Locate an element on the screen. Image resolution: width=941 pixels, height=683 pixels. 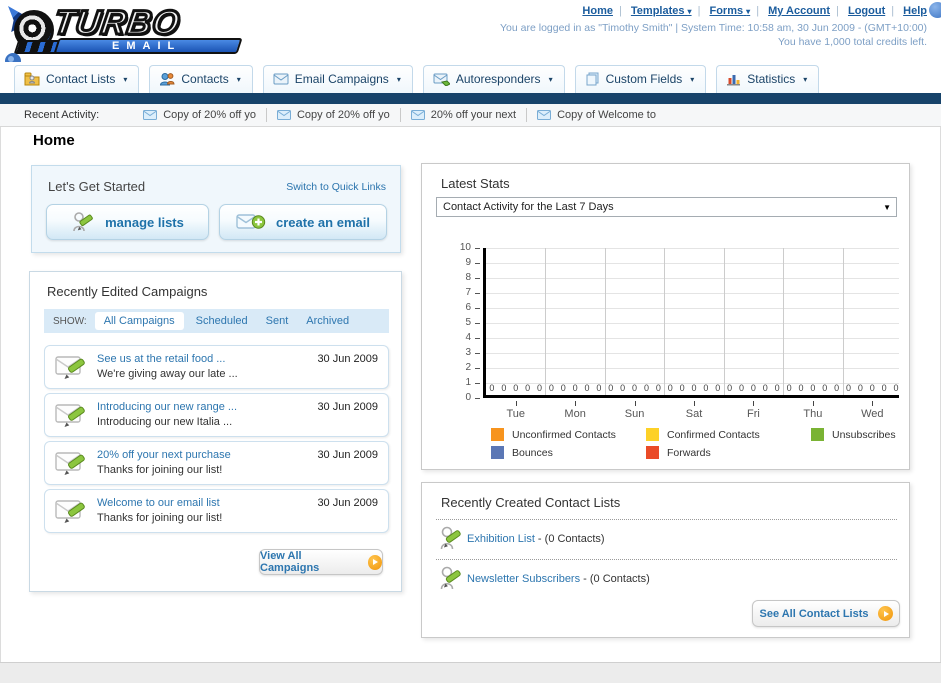
nav-link-forms: Forms ▾ is located at coordinates (729, 11).